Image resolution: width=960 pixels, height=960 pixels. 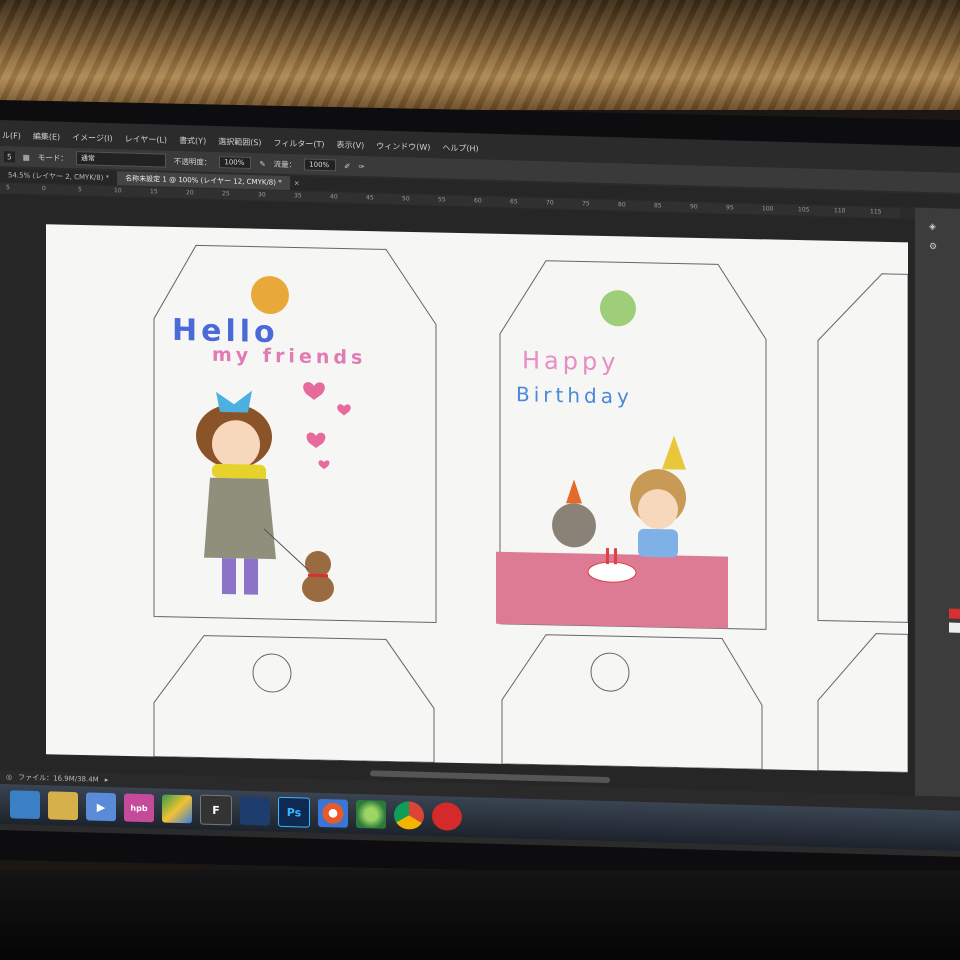 I want to click on ruler-label: 70, so click(x=550, y=203).